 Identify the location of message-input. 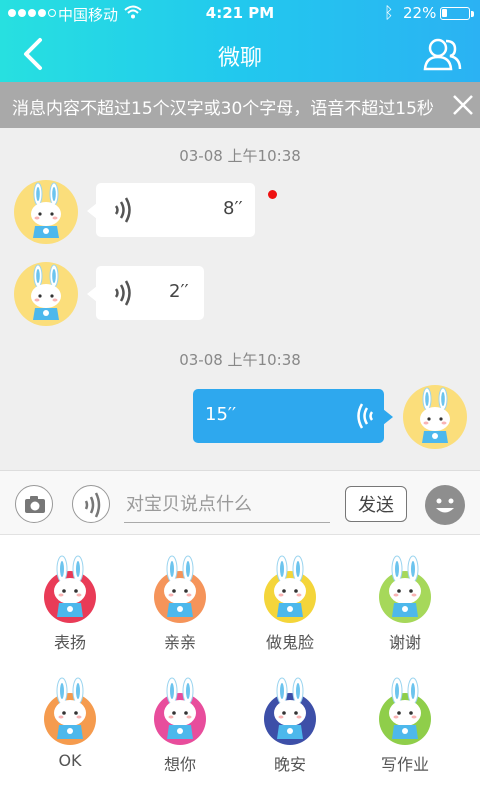
(227, 505).